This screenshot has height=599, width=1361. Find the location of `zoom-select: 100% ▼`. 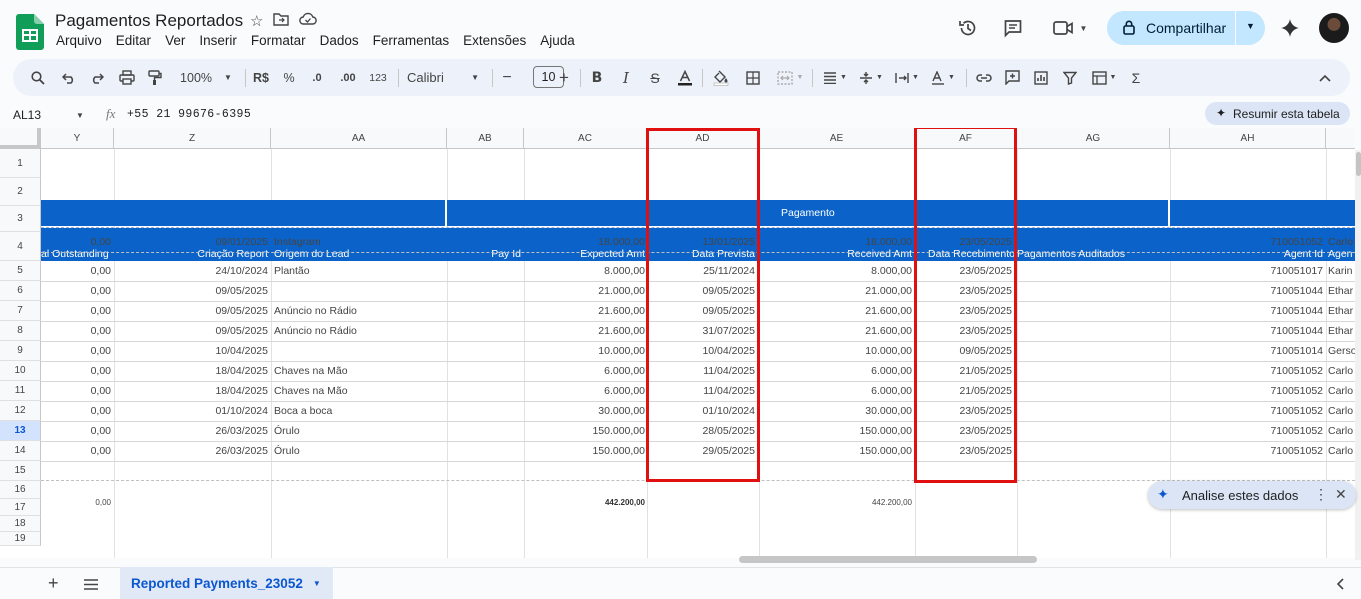

zoom-select: 100% ▼ is located at coordinates (206, 77).